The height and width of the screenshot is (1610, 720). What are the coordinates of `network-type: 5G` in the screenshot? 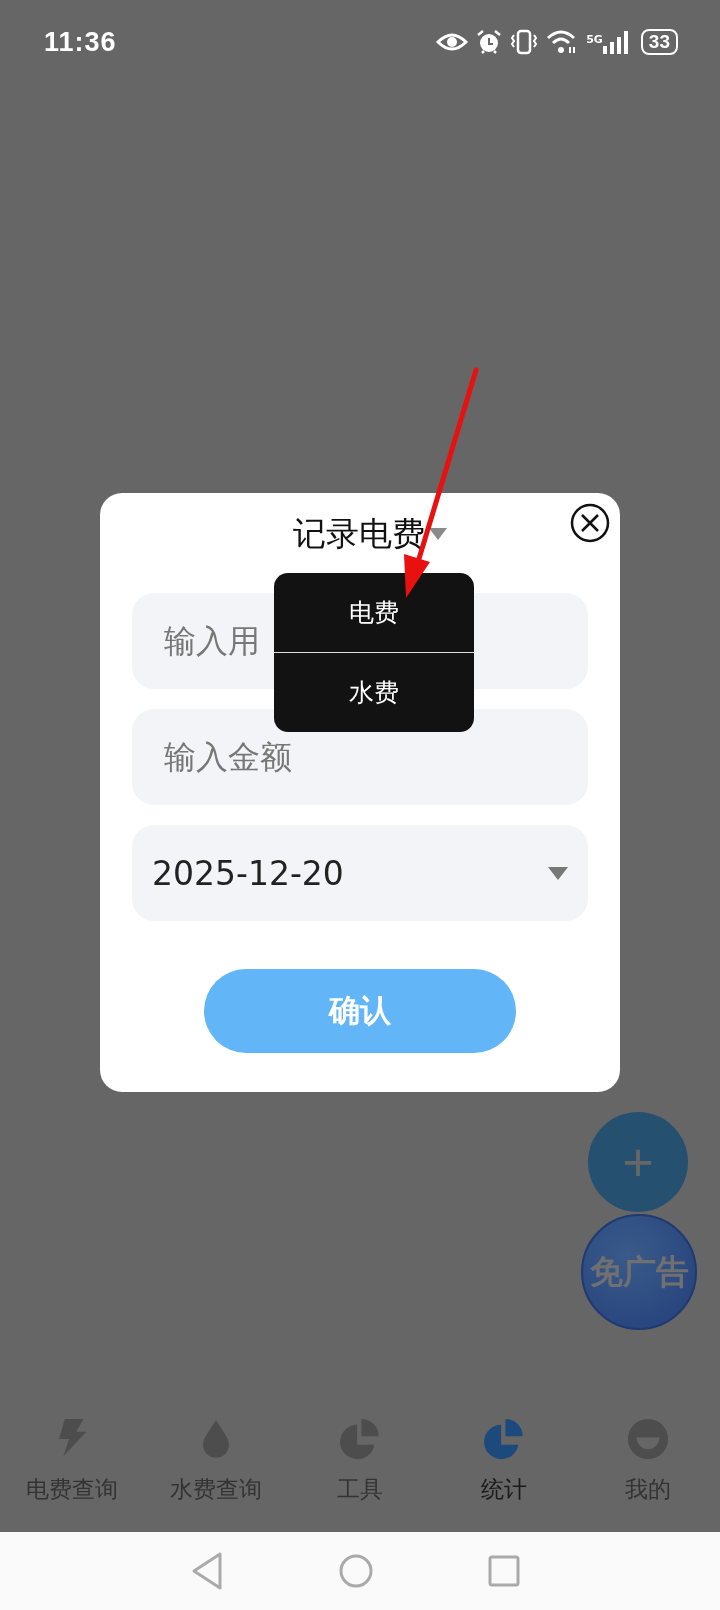 It's located at (594, 39).